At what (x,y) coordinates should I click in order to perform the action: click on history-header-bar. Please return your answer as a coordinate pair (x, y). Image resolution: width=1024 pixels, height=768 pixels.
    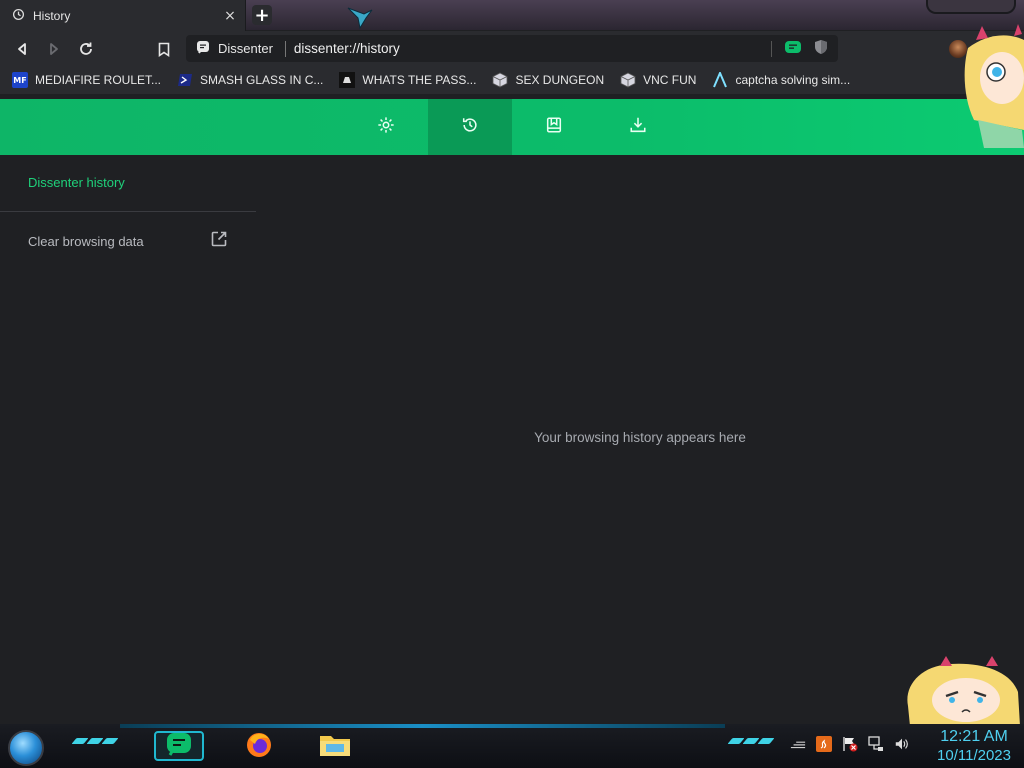
    Looking at the image, I should click on (512, 127).